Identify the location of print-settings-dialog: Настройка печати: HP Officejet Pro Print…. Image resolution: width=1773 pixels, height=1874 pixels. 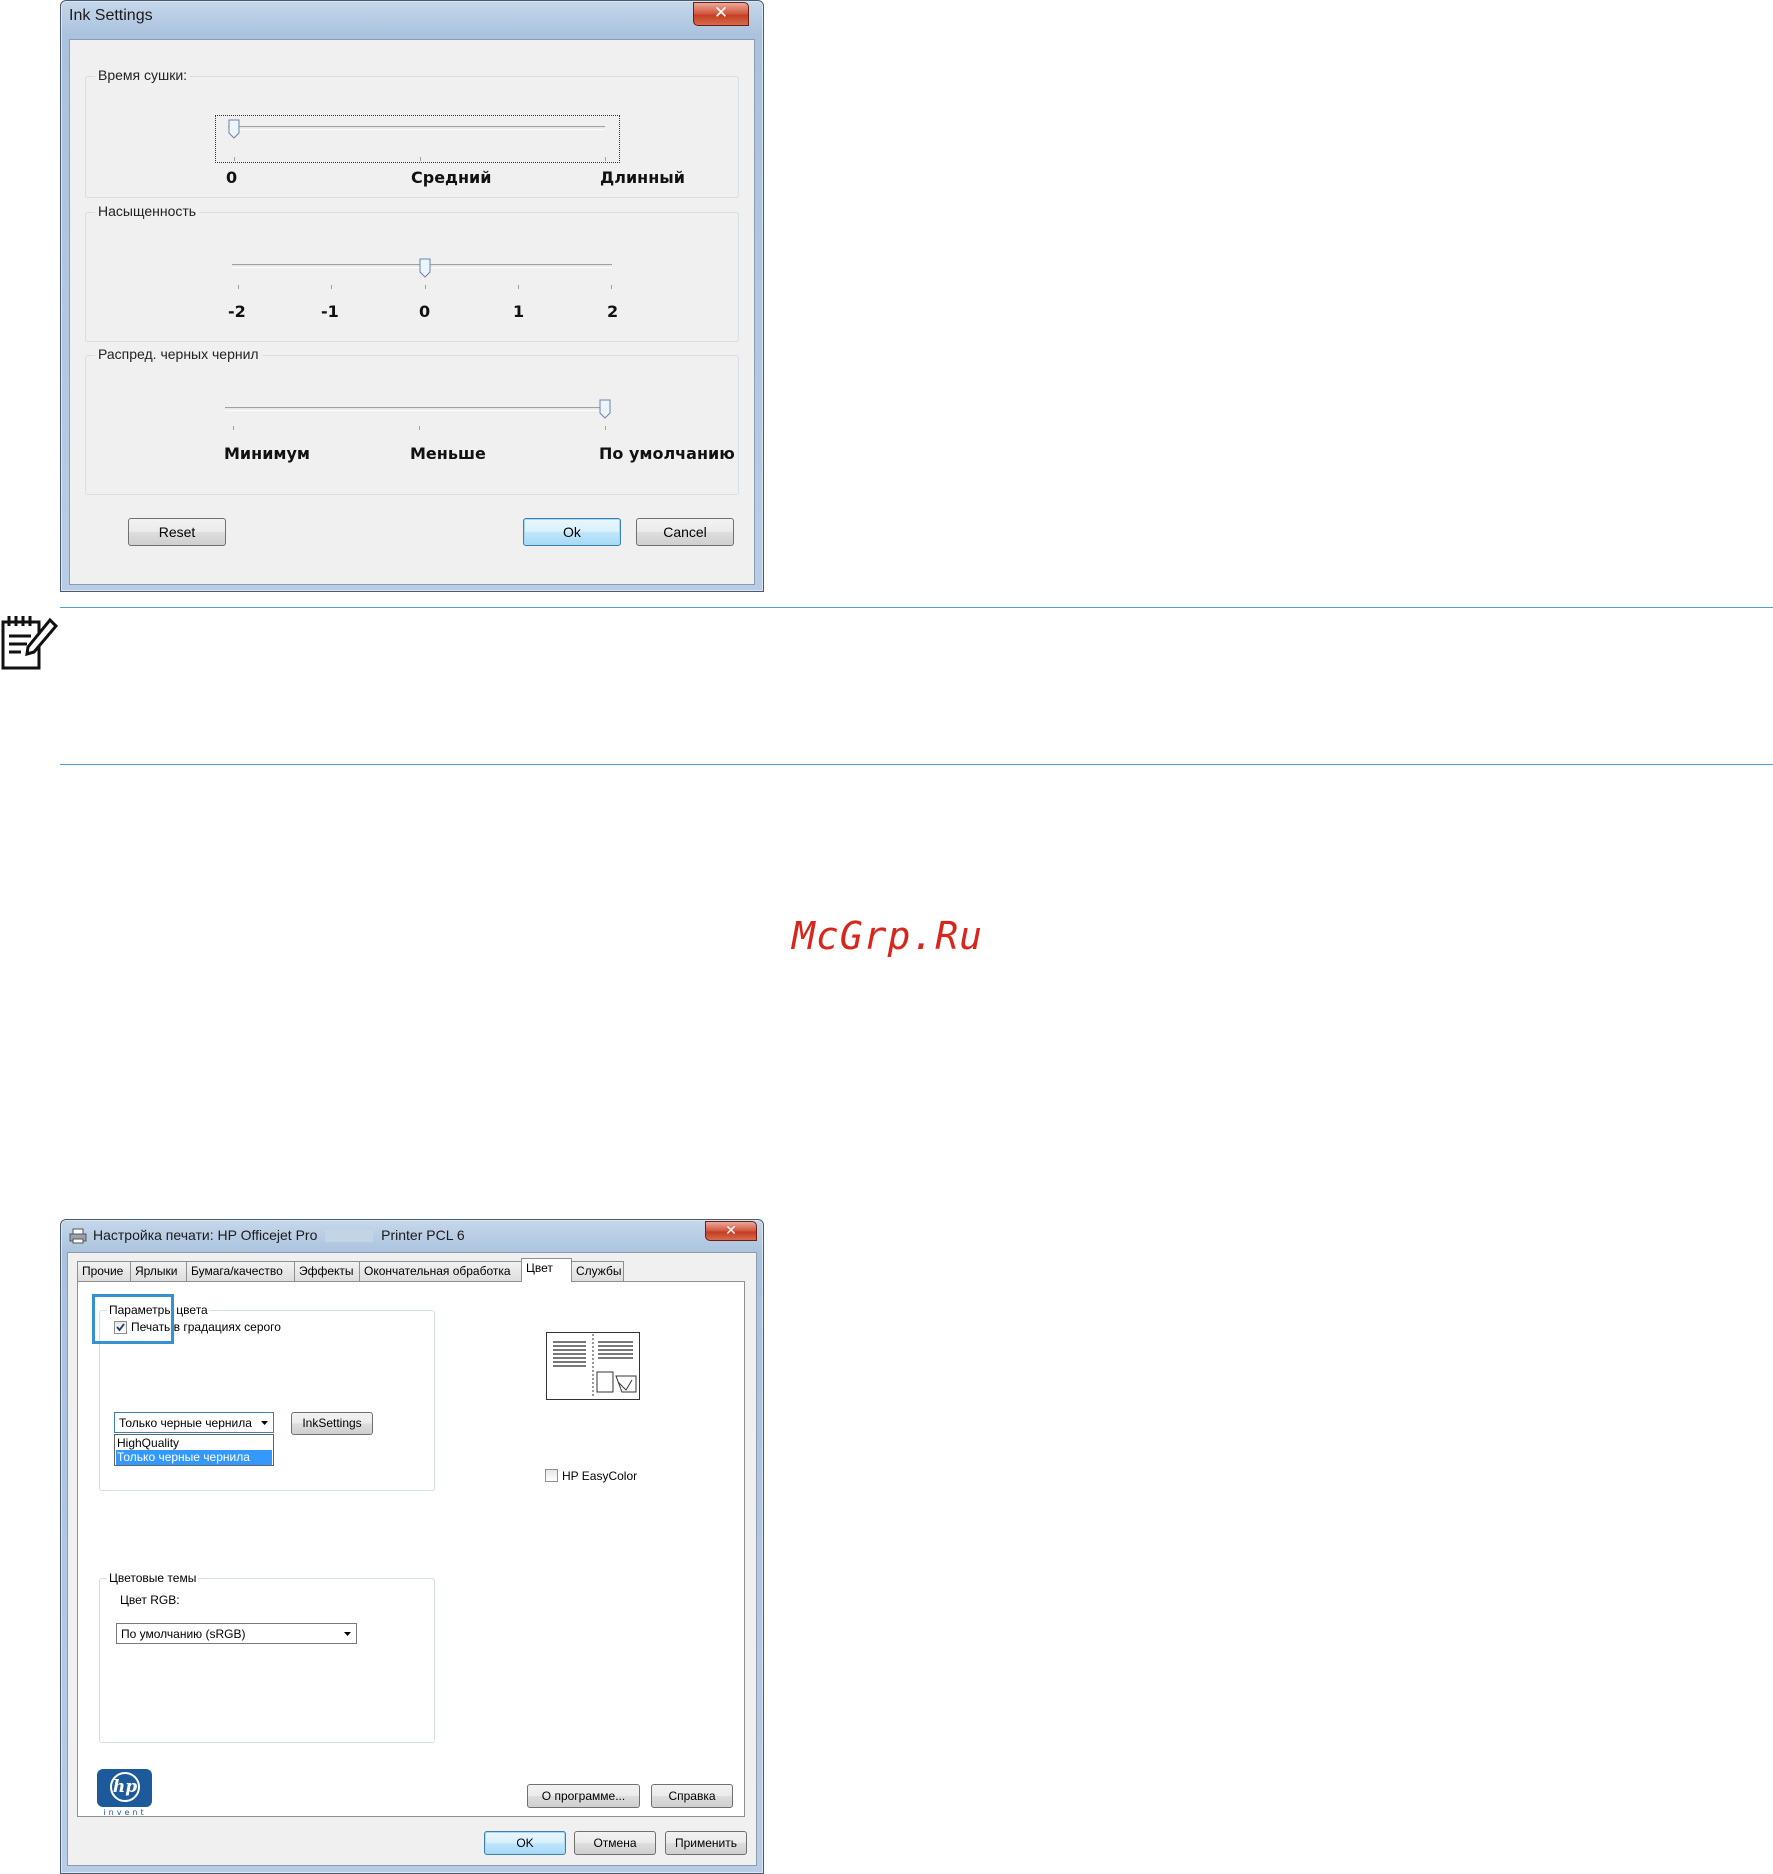
(412, 1546).